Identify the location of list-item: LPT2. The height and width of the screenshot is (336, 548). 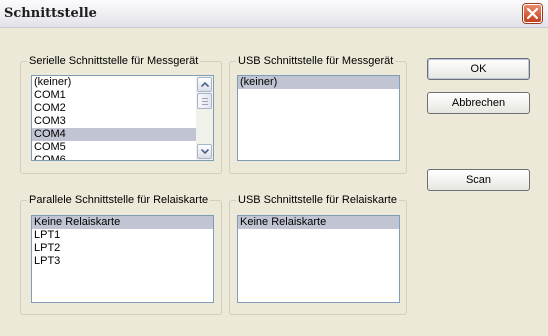
(122, 248).